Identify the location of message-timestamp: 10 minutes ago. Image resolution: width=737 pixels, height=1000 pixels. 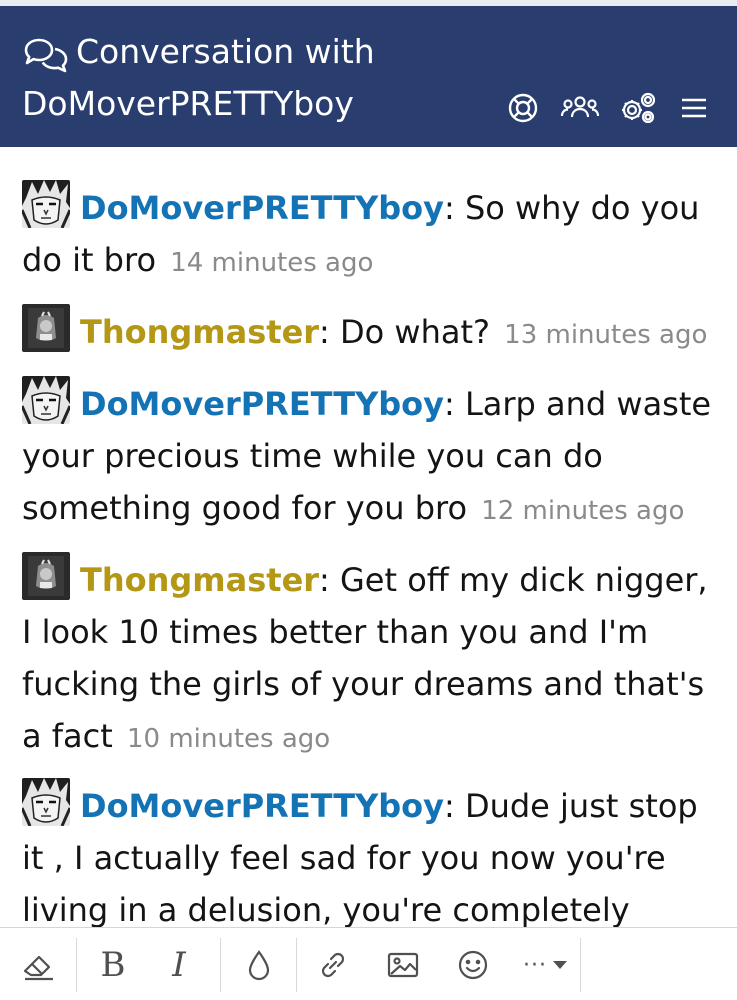
(228, 739).